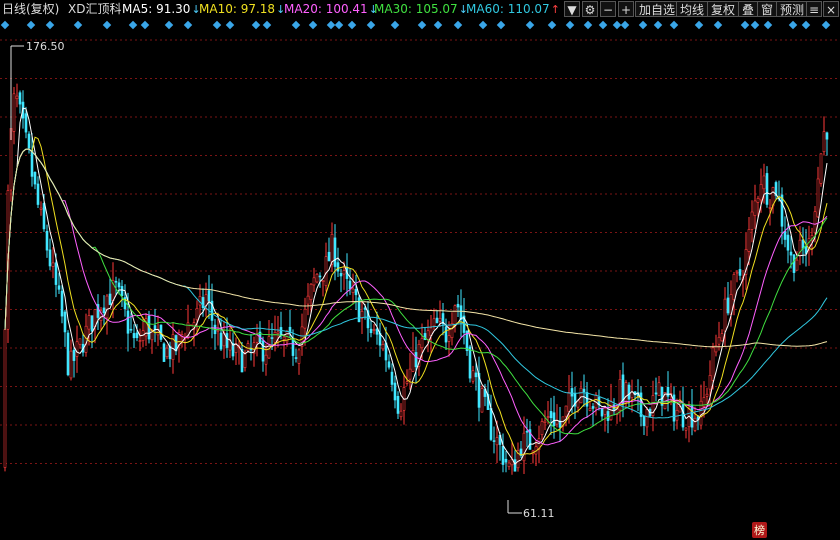 This screenshot has height=540, width=840. What do you see at coordinates (767, 9) in the screenshot?
I see `window-button: 窗` at bounding box center [767, 9].